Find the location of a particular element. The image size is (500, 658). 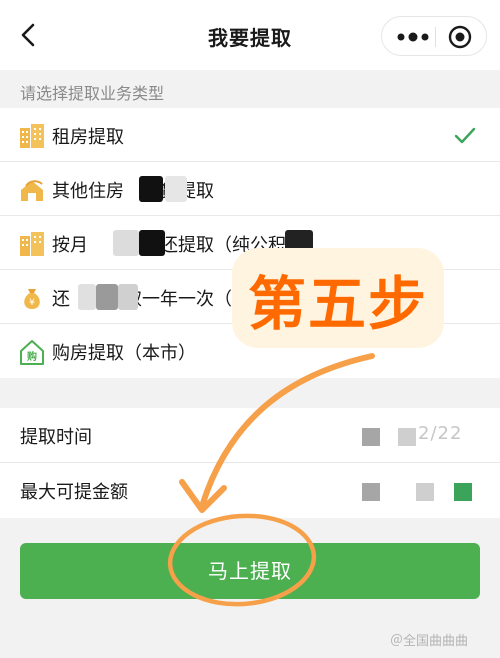

withdraw-time-value: 2/22 is located at coordinates (440, 433).